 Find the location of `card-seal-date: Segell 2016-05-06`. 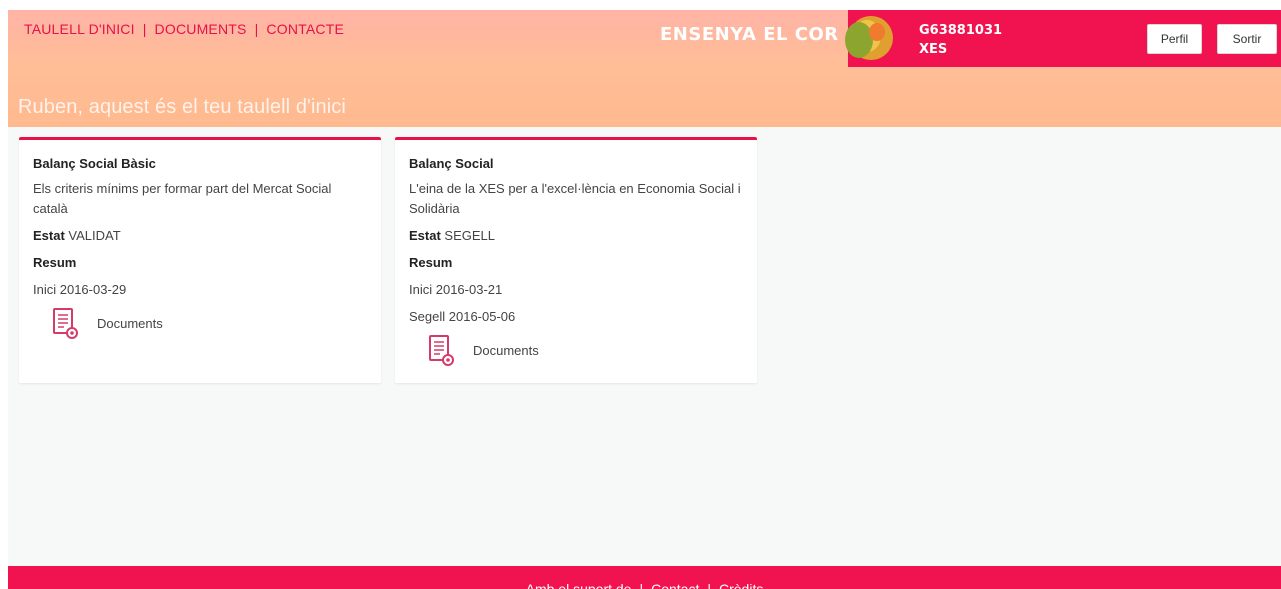

card-seal-date: Segell 2016-05-06 is located at coordinates (462, 316).